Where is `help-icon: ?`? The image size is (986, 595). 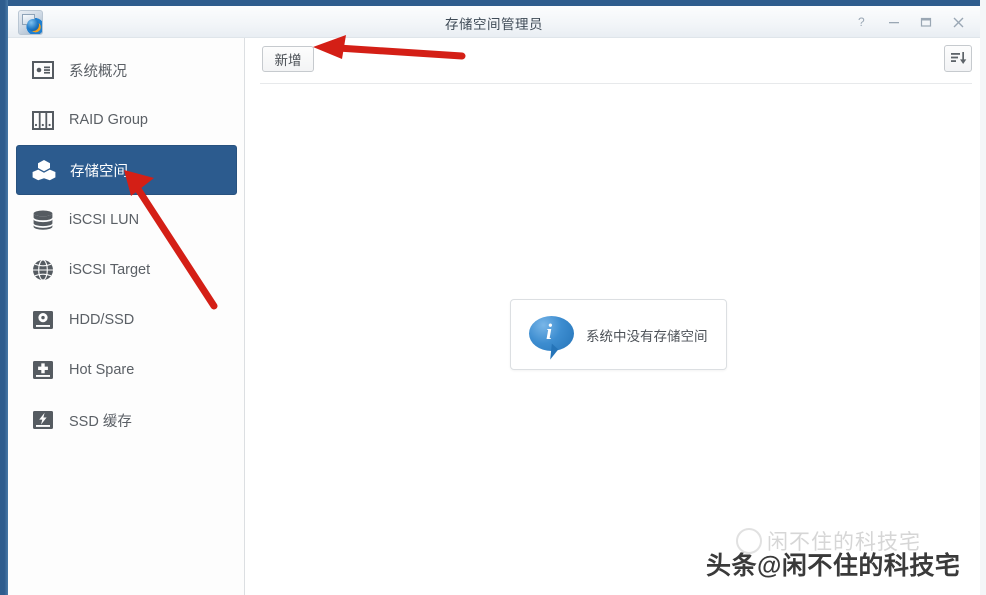
help-icon: ? is located at coordinates (862, 22).